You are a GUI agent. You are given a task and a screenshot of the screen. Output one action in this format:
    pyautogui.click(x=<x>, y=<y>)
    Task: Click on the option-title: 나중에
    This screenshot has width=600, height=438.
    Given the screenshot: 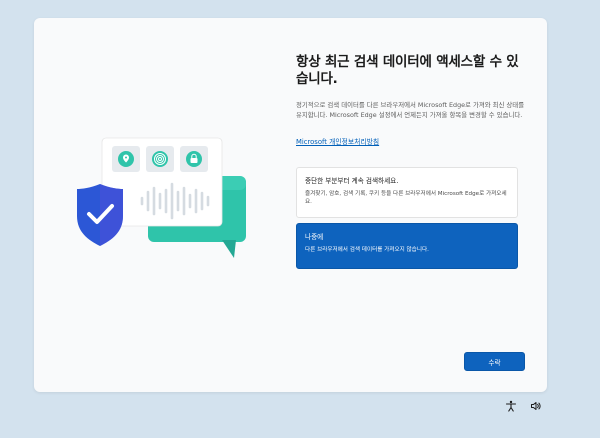 What is the action you would take?
    pyautogui.click(x=314, y=237)
    